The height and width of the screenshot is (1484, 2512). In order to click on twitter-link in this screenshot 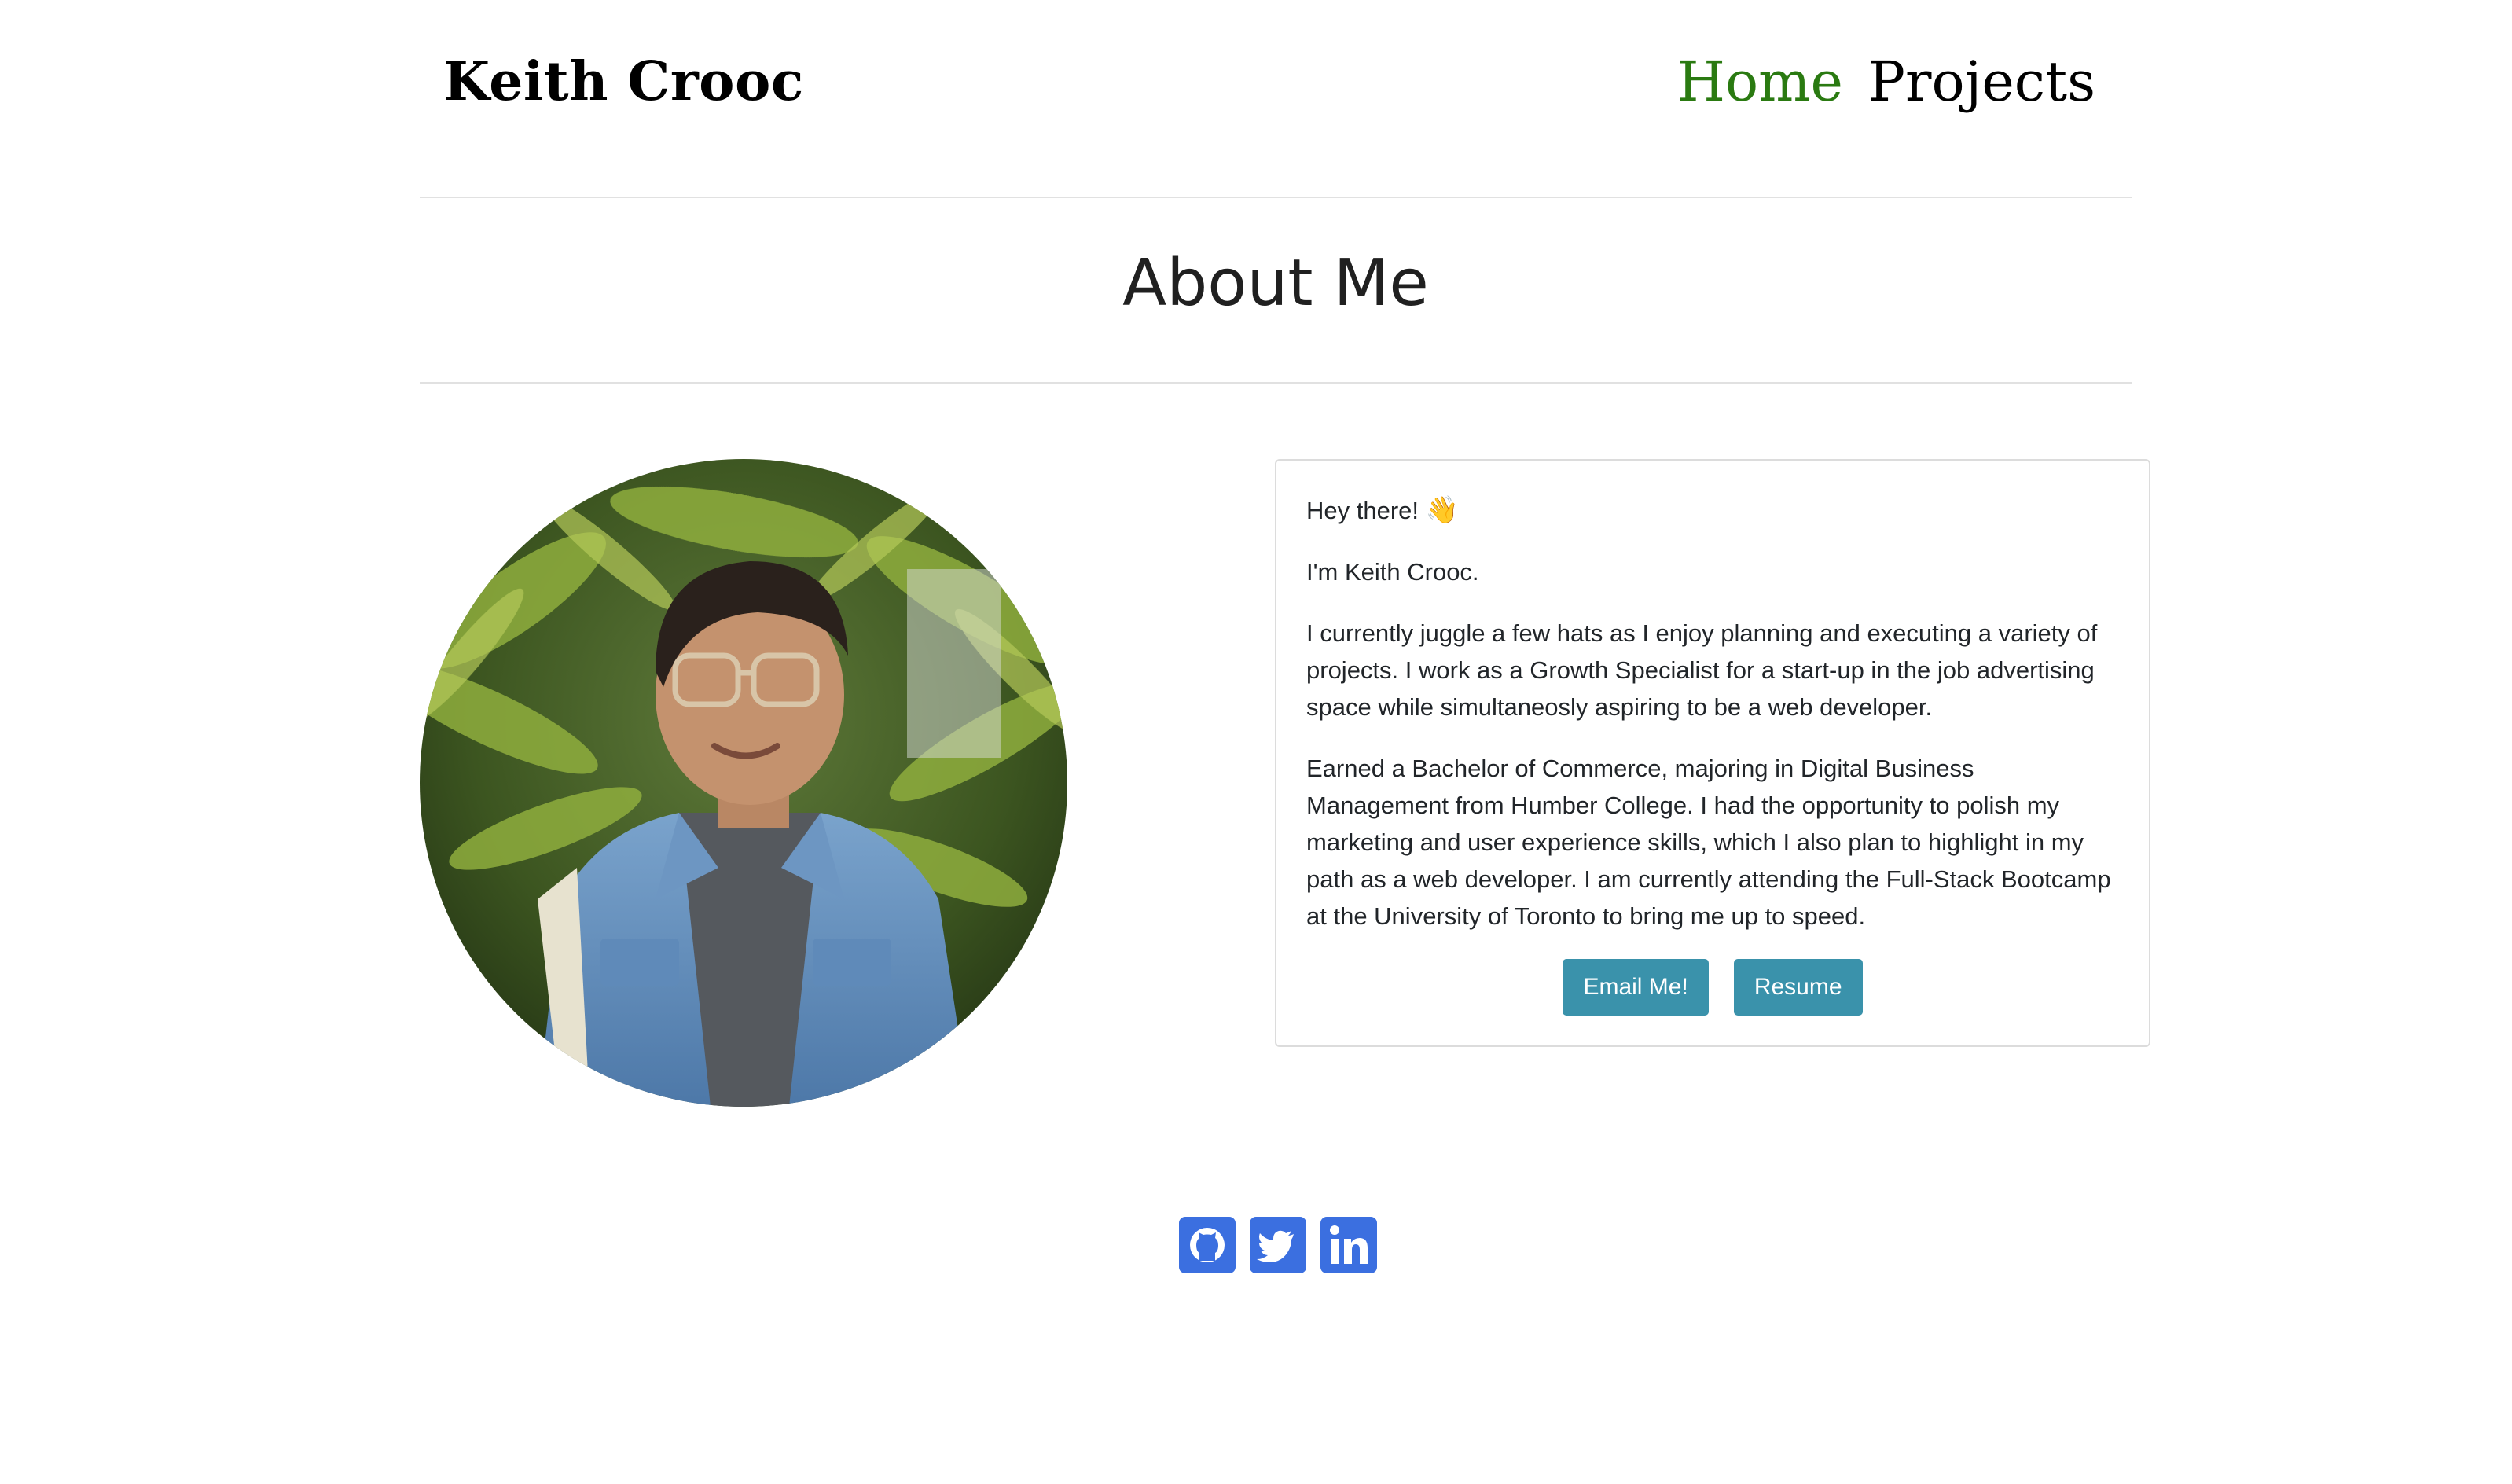, I will do `click(1278, 1245)`.